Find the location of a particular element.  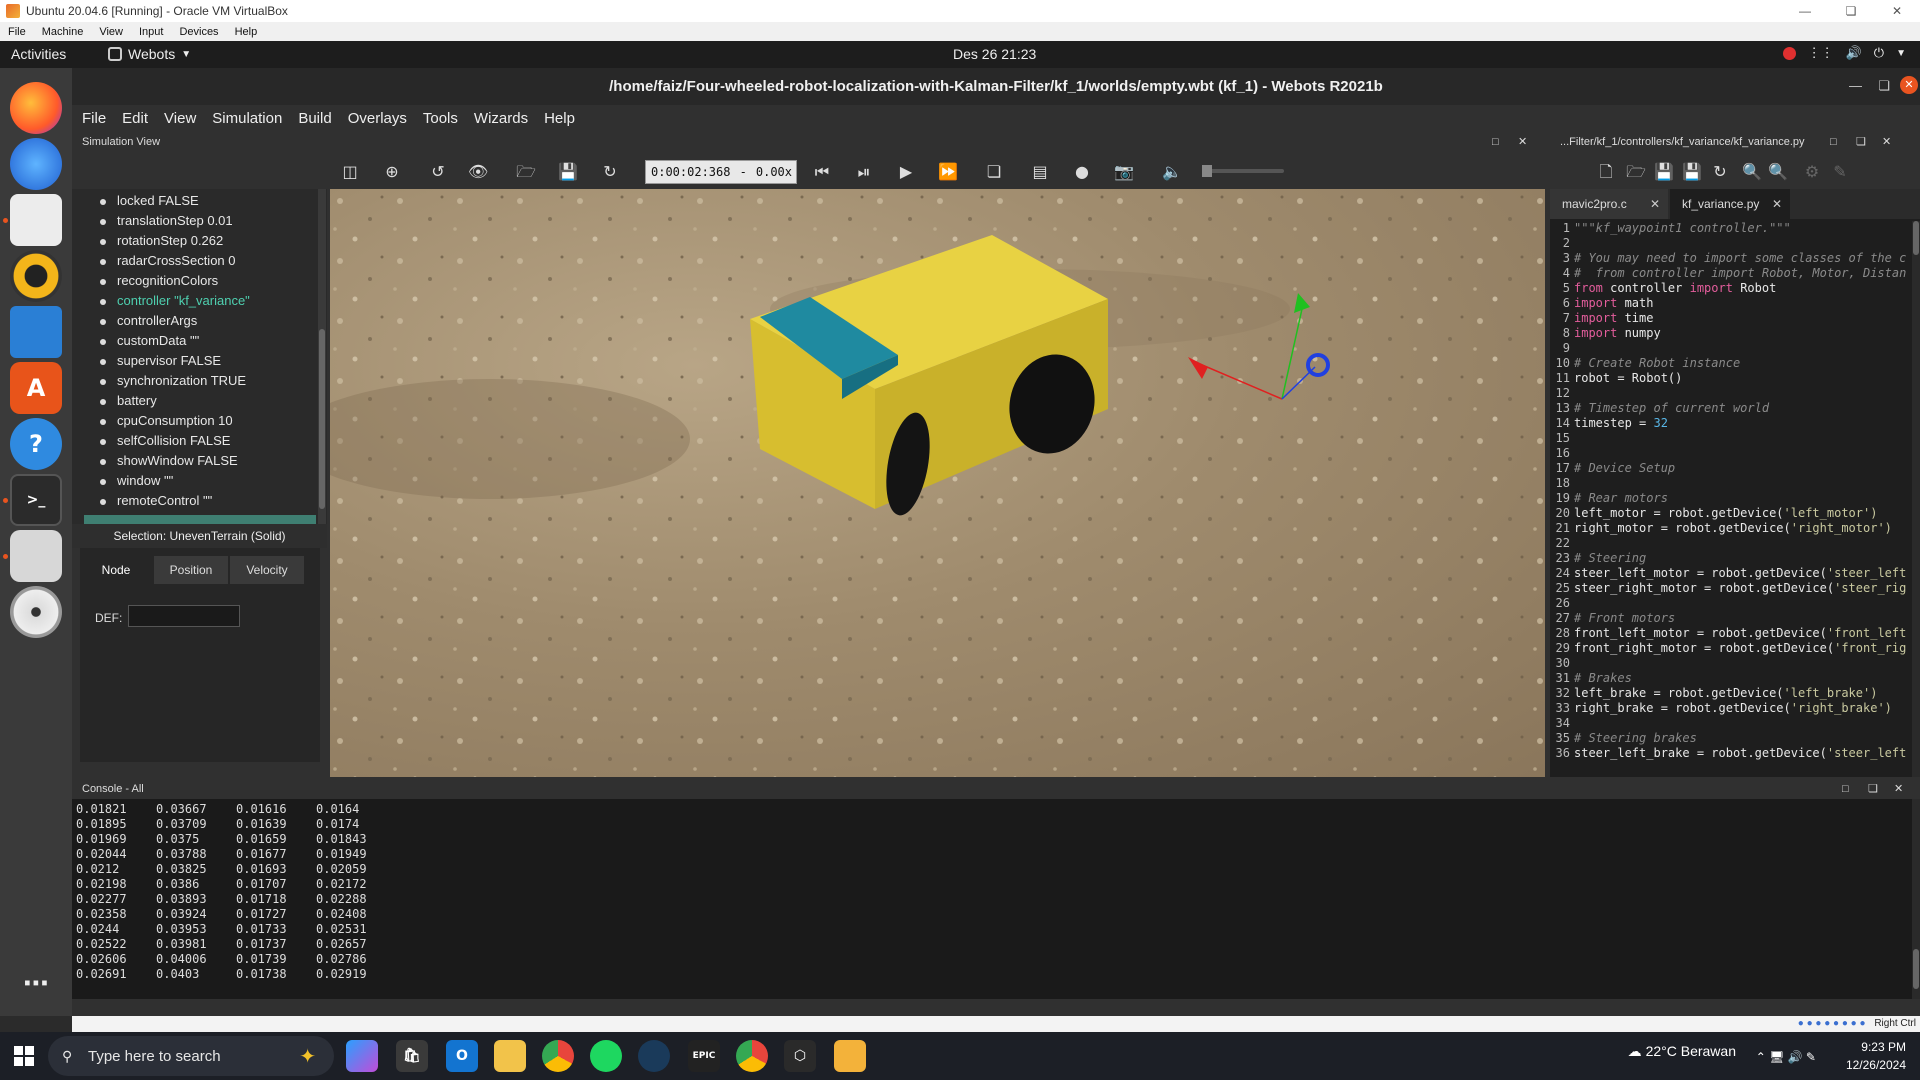

tree-field-remote-control: remoteControl "" is located at coordinates (155, 500).